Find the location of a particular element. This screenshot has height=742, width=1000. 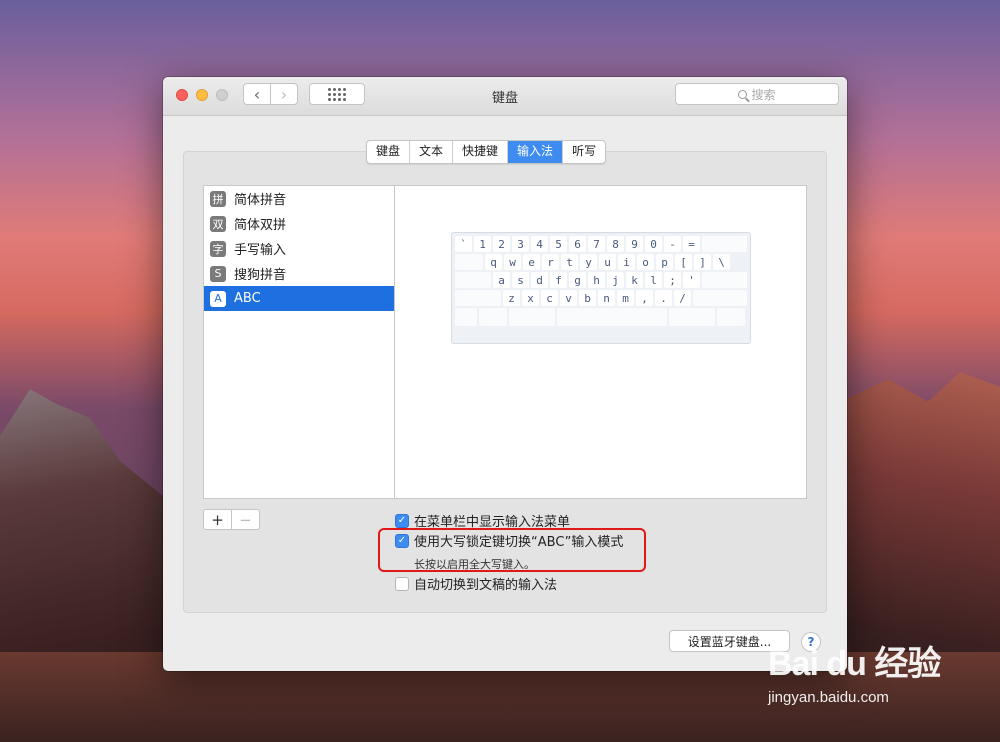

shuangpin-icon: 双 is located at coordinates (218, 223).